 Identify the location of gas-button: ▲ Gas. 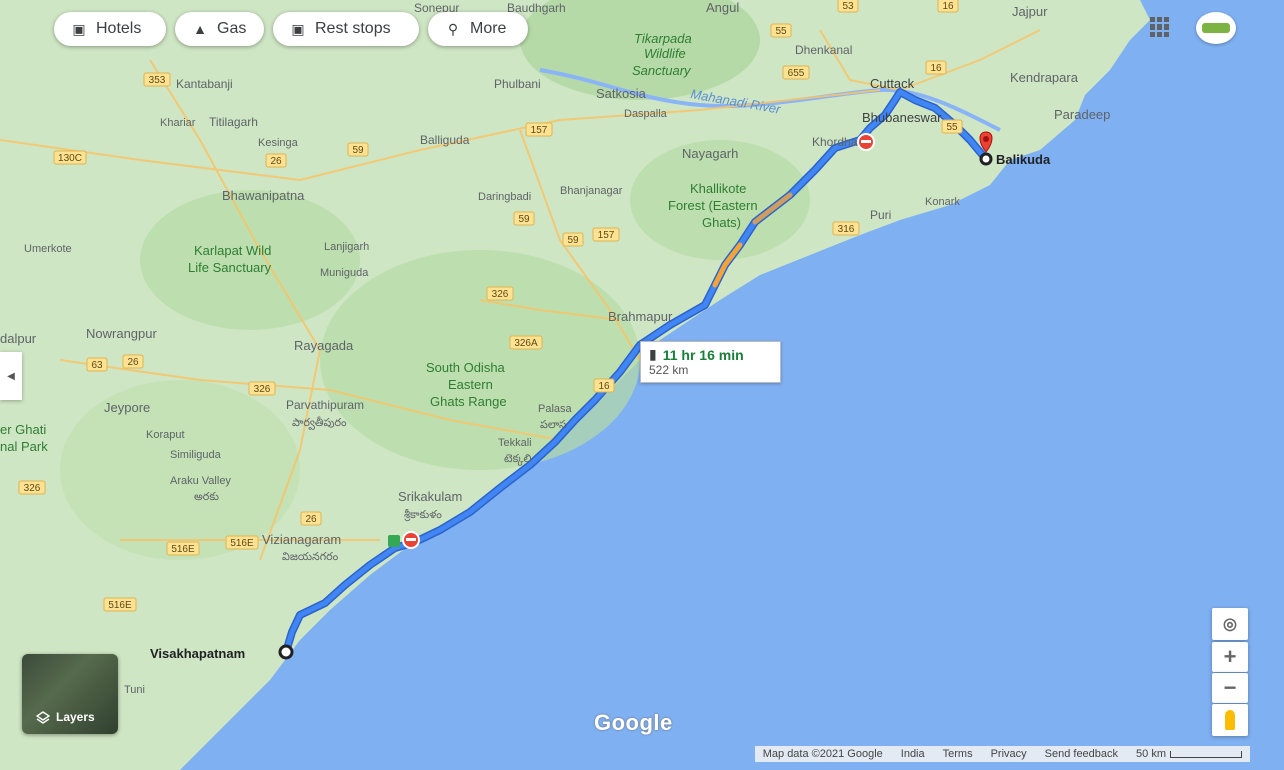
(219, 29).